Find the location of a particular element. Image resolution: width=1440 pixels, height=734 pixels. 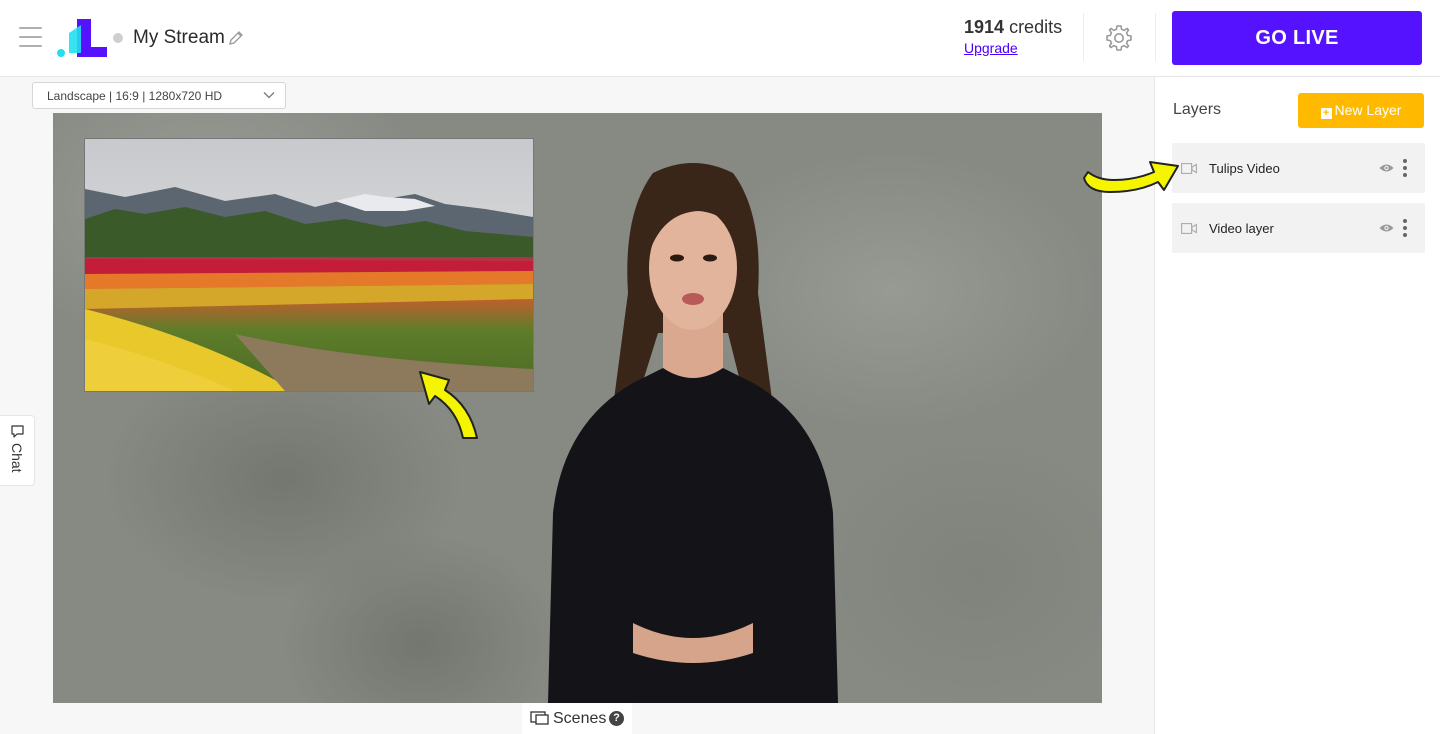

scenes-tab: Scenes ? is located at coordinates (577, 718).